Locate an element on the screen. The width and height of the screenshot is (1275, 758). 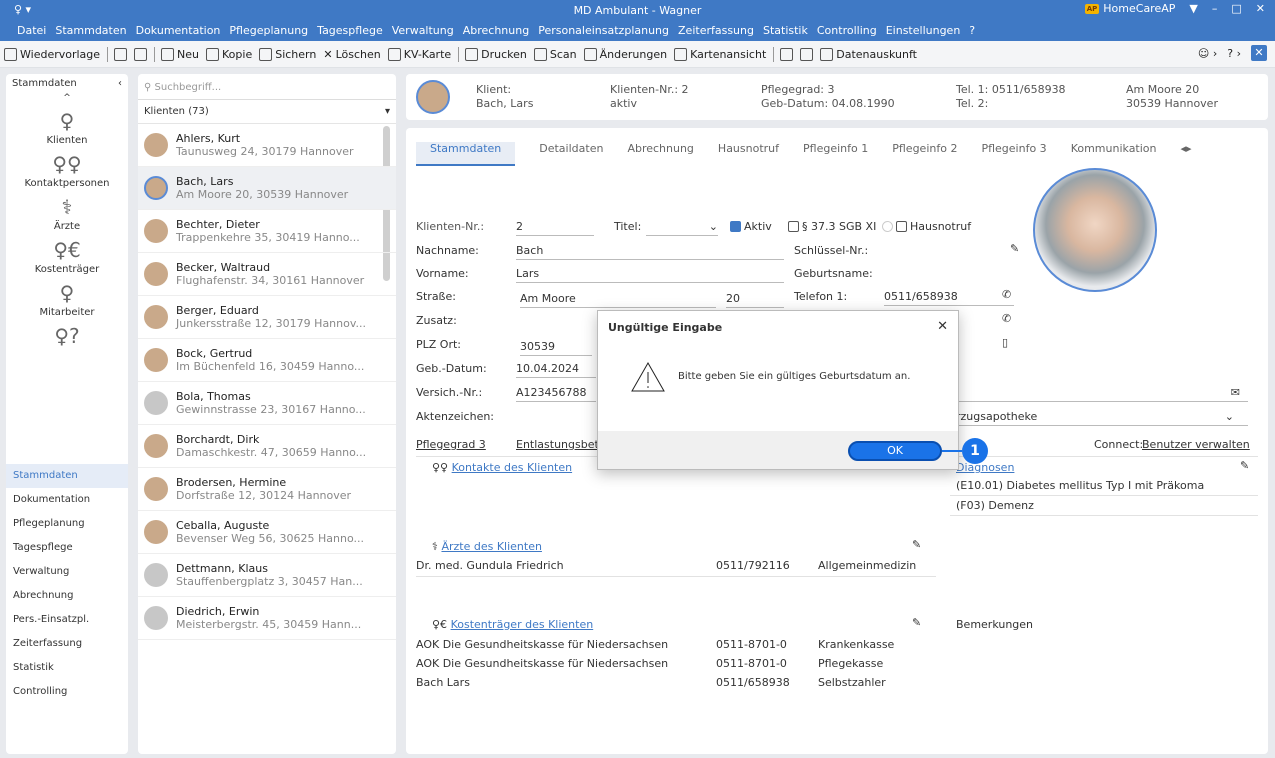
mobile-icon: ▯ is located at coordinates (1005, 344).